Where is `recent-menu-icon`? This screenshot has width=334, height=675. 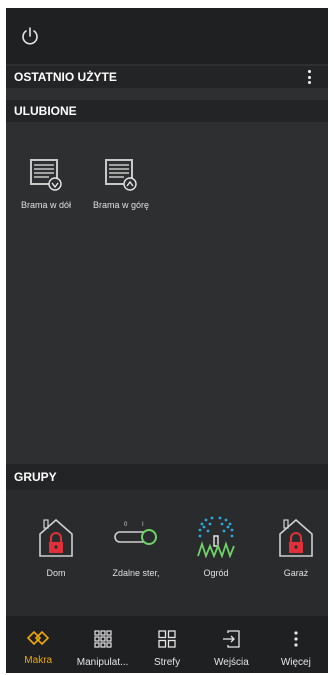
recent-menu-icon is located at coordinates (310, 77).